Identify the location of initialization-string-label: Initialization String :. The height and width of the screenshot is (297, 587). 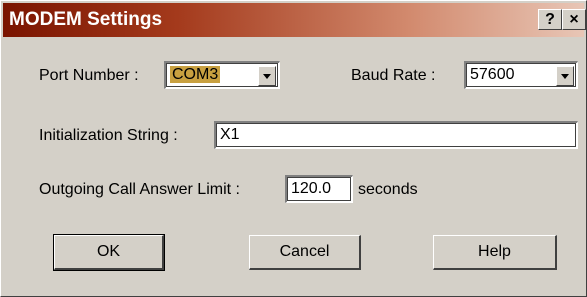
(108, 135).